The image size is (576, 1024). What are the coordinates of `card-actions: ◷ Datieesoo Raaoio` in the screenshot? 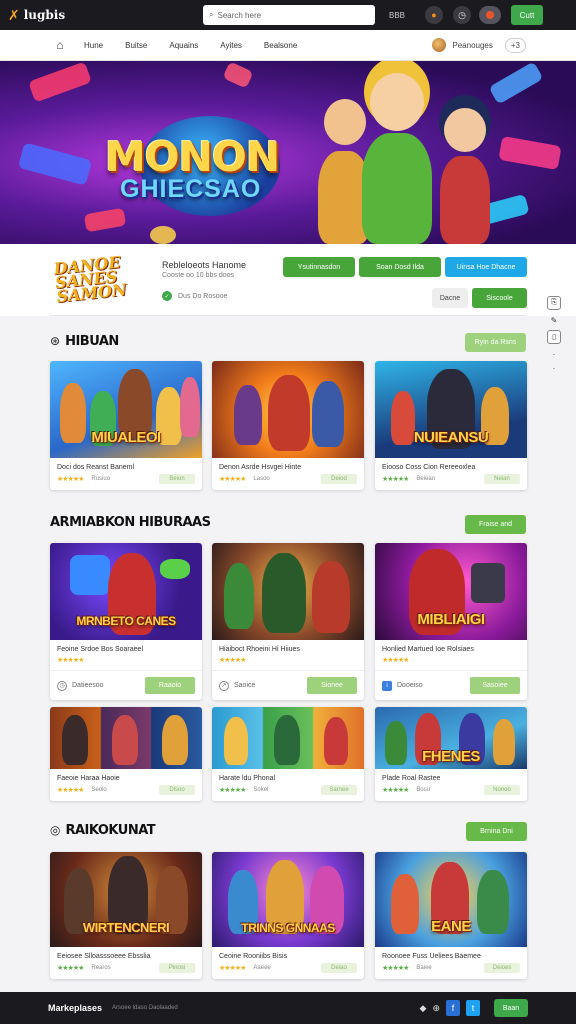 It's located at (126, 685).